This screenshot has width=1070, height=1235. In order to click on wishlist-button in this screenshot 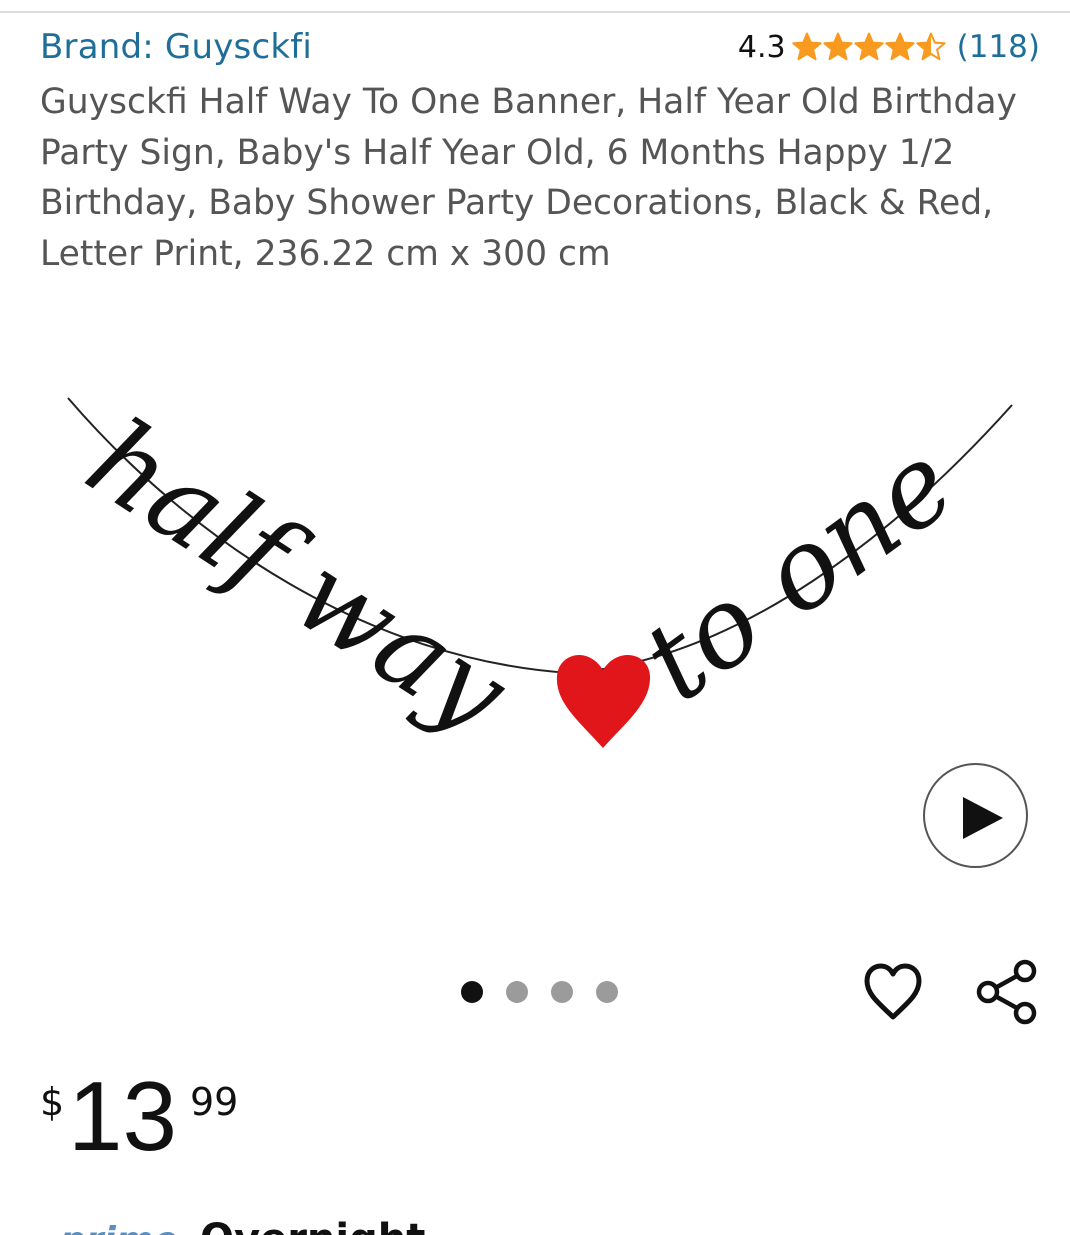, I will do `click(893, 992)`.